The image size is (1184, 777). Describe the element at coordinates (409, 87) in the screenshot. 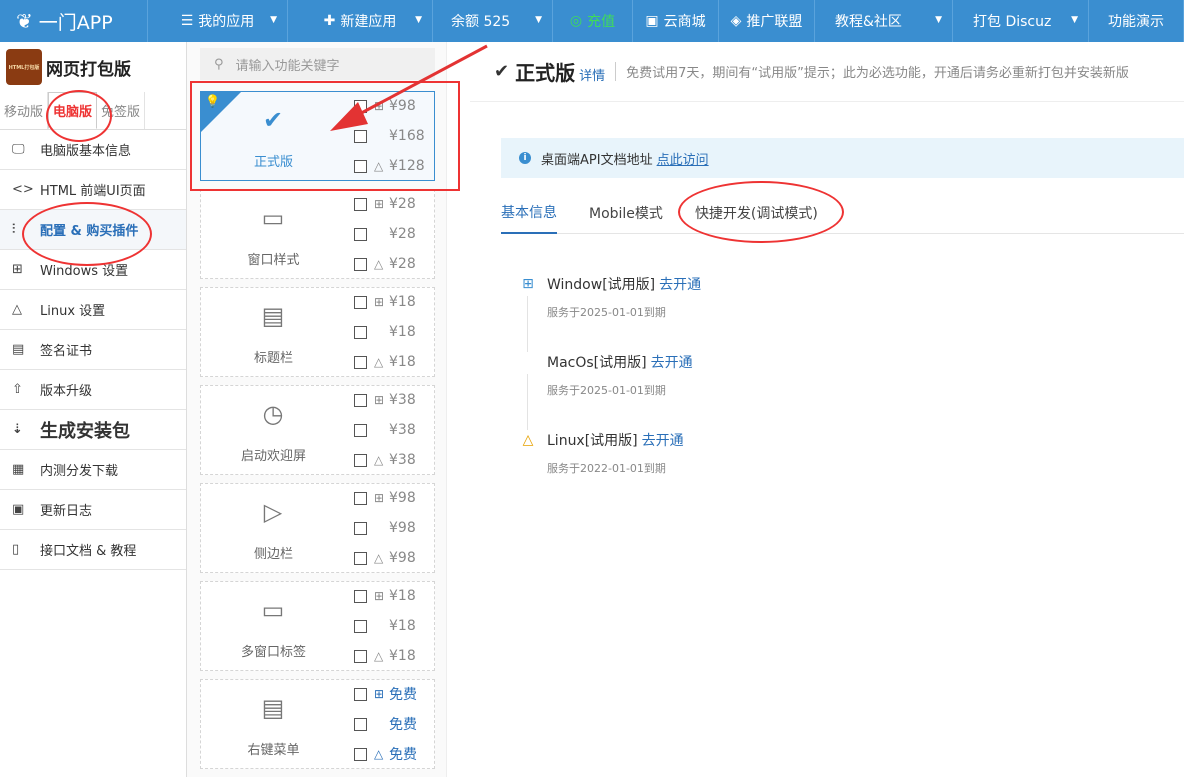

I see `annotation-arrow` at that location.